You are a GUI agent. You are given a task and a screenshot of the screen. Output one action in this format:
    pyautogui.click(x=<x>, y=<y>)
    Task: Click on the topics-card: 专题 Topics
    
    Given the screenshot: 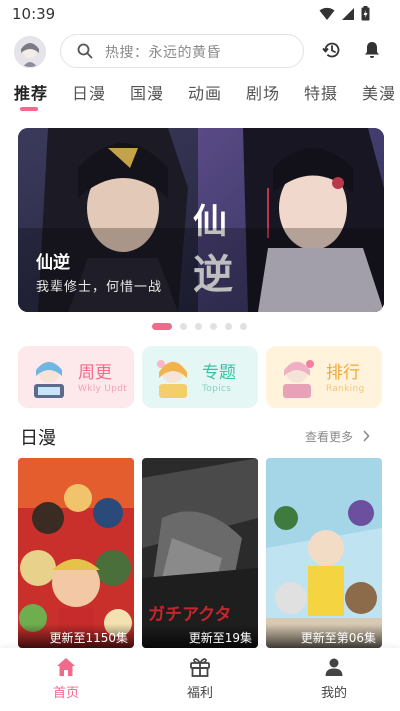 What is the action you would take?
    pyautogui.click(x=200, y=377)
    